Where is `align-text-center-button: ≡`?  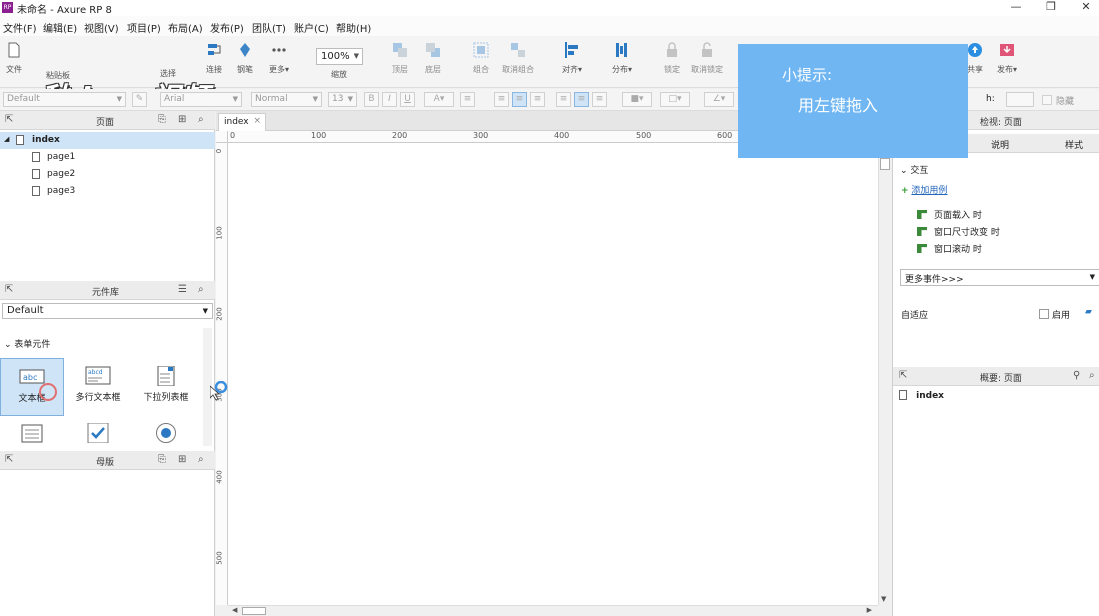 align-text-center-button: ≡ is located at coordinates (519, 99).